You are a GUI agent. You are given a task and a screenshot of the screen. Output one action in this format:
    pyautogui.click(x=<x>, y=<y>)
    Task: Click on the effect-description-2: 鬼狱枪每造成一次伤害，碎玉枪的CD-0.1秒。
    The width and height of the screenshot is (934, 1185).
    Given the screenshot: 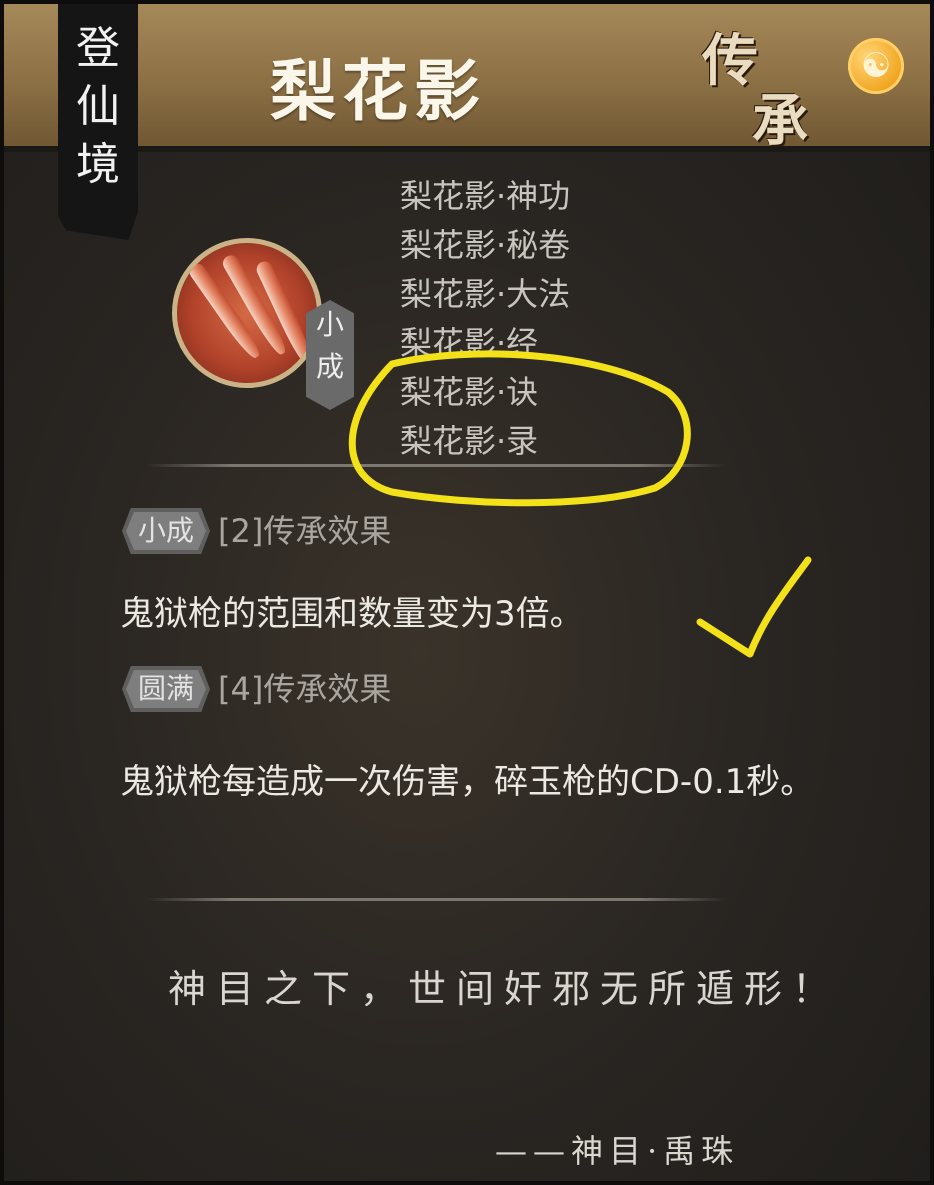 What is the action you would take?
    pyautogui.click(x=467, y=782)
    